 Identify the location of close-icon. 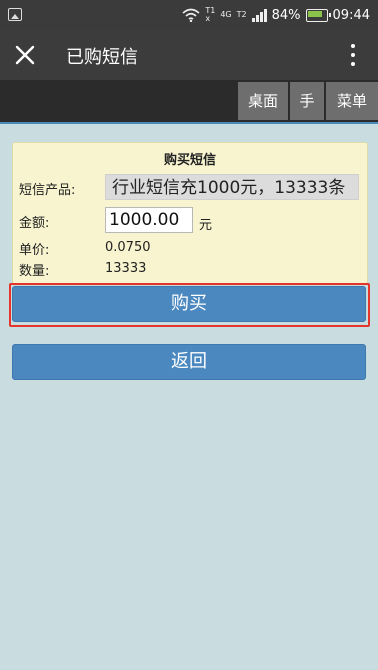
(25, 55).